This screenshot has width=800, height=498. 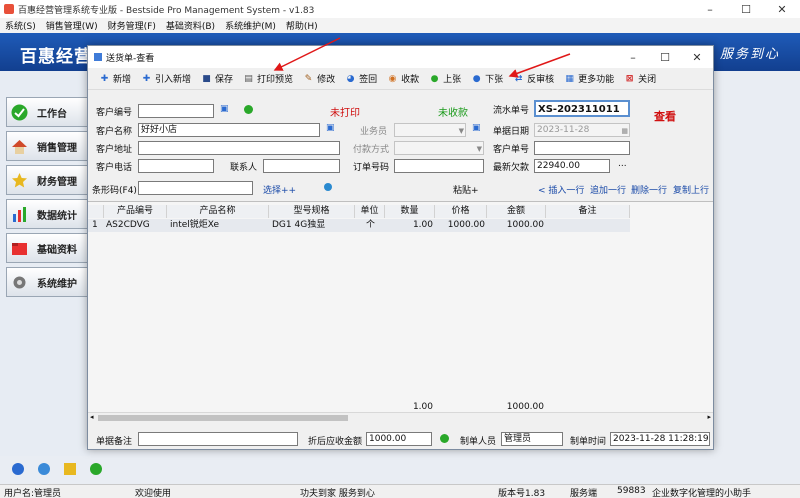 What do you see at coordinates (702, 493) in the screenshot?
I see `status-tagline: 企业数字化管理的小助手` at bounding box center [702, 493].